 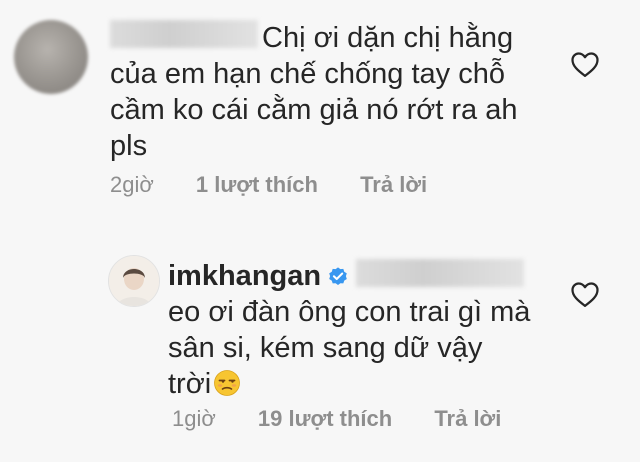 I want to click on comment-text-line: eo ơi đàn ông con trai gì mà, so click(x=349, y=312).